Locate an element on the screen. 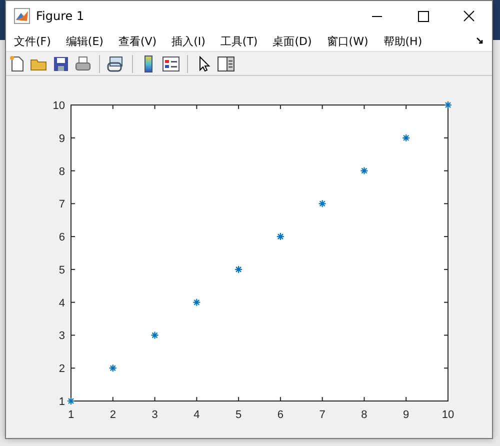 This screenshot has height=446, width=500. link-figure-icon is located at coordinates (116, 63).